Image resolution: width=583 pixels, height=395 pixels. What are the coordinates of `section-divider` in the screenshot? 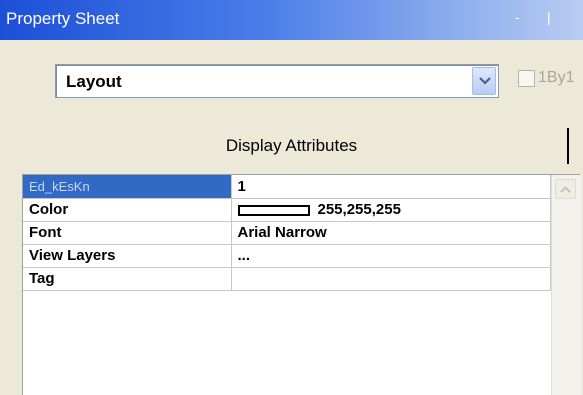 It's located at (568, 146).